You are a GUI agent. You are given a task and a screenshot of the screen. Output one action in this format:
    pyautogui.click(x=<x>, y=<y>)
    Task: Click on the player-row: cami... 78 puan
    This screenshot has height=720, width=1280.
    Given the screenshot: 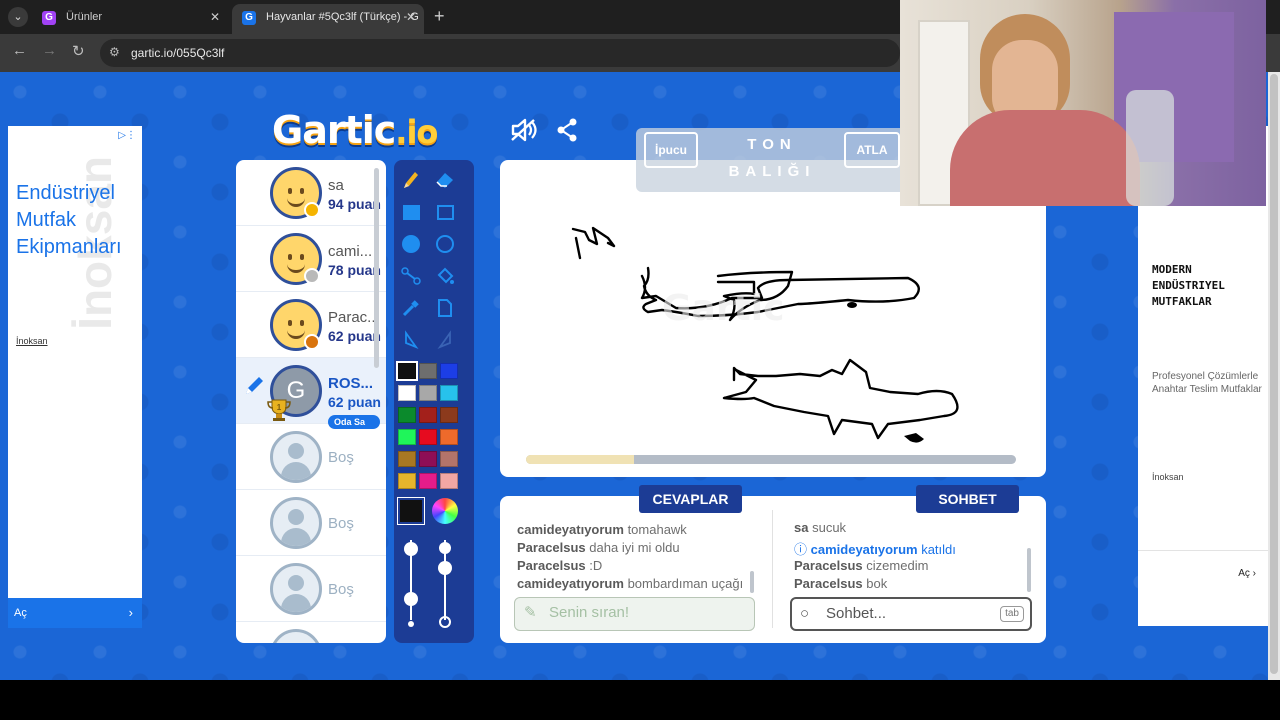 What is the action you would take?
    pyautogui.click(x=311, y=259)
    